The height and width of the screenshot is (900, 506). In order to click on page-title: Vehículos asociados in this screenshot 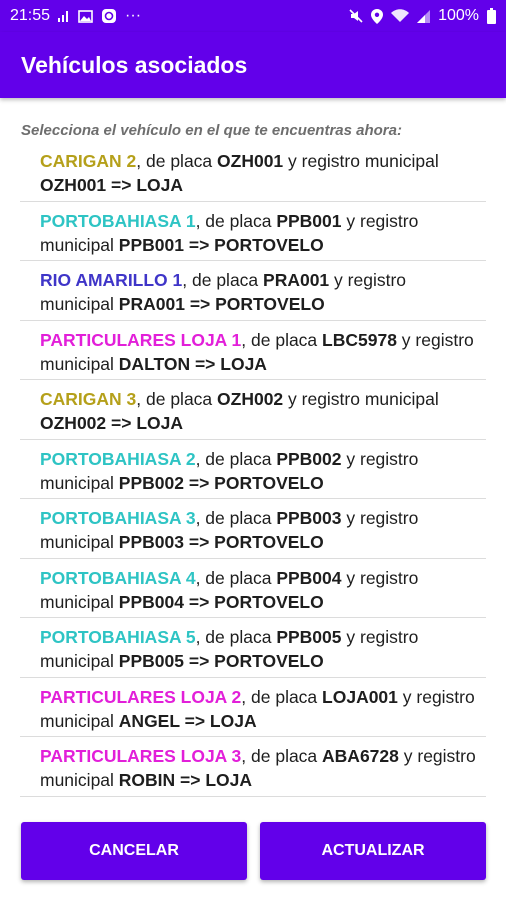, I will do `click(134, 64)`.